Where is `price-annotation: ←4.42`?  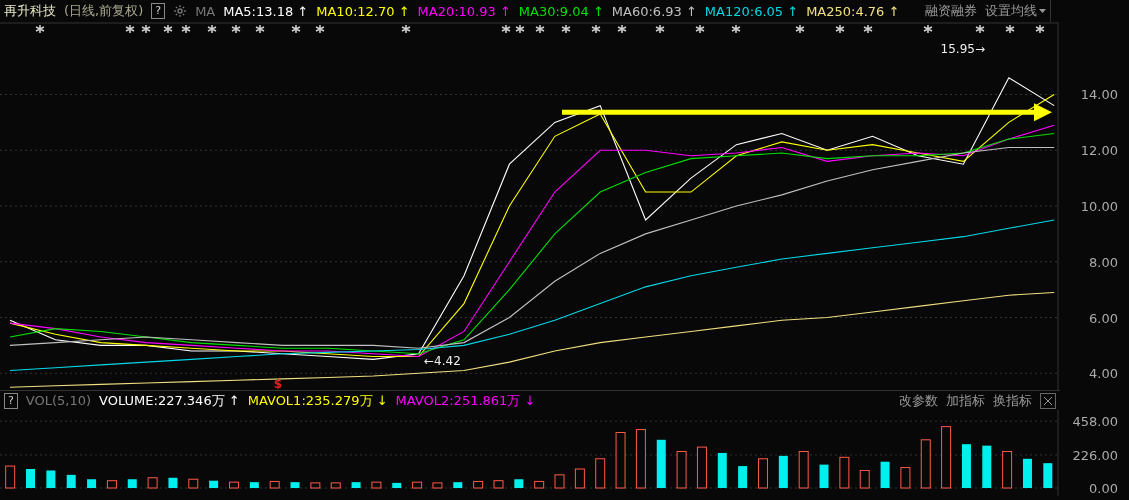
price-annotation: ←4.42 is located at coordinates (442, 360).